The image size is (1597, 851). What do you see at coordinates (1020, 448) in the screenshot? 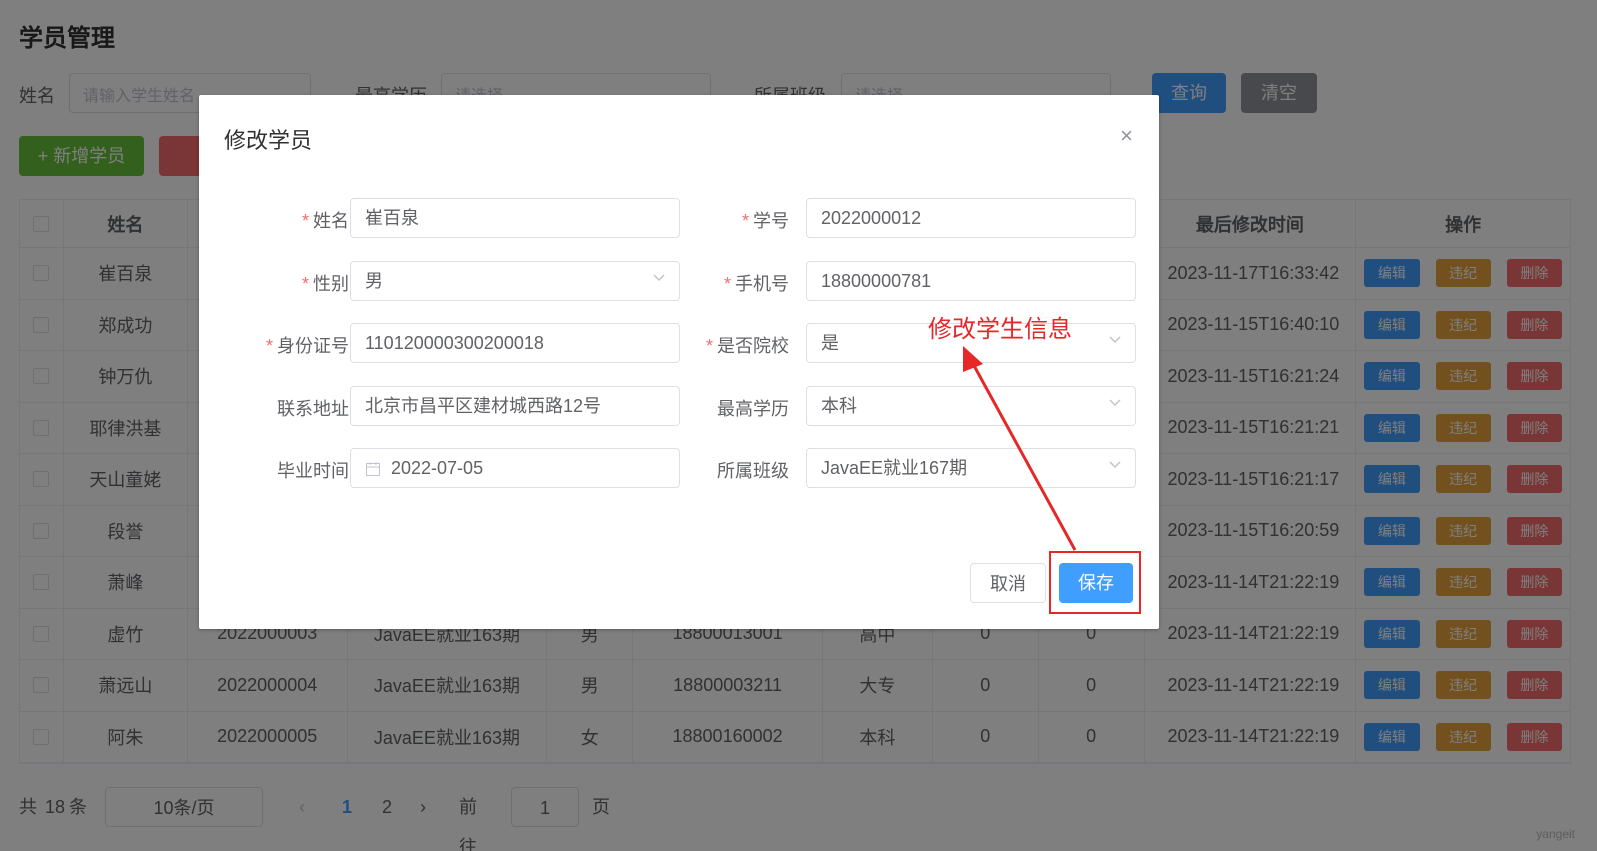
I see `annotation-arrow-icon` at bounding box center [1020, 448].